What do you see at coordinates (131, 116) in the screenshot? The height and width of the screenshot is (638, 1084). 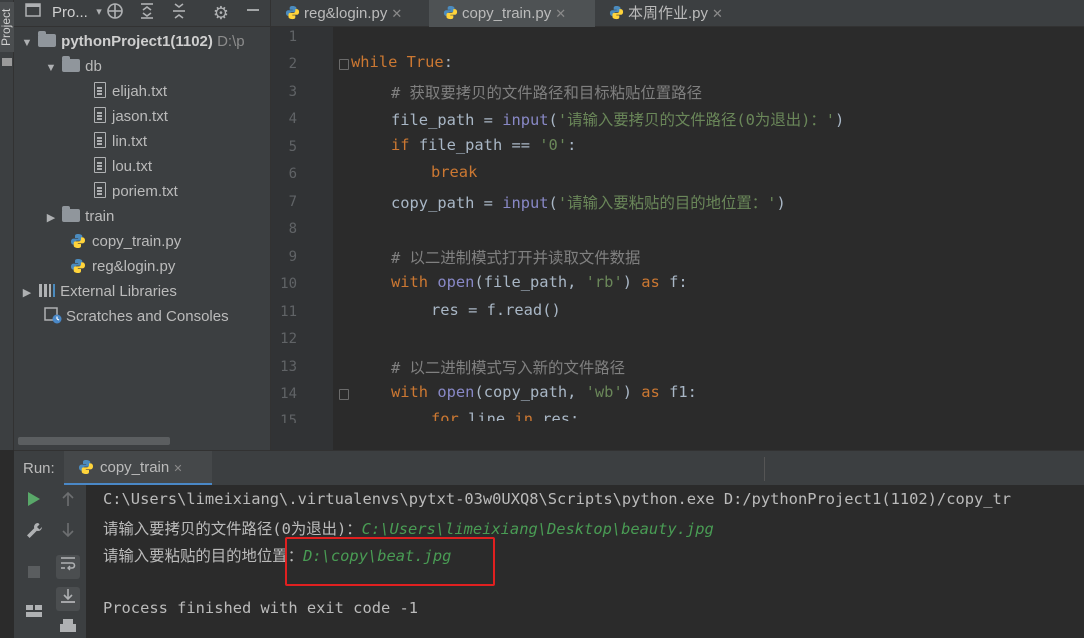 I see `tree-item-file: jason.txt` at bounding box center [131, 116].